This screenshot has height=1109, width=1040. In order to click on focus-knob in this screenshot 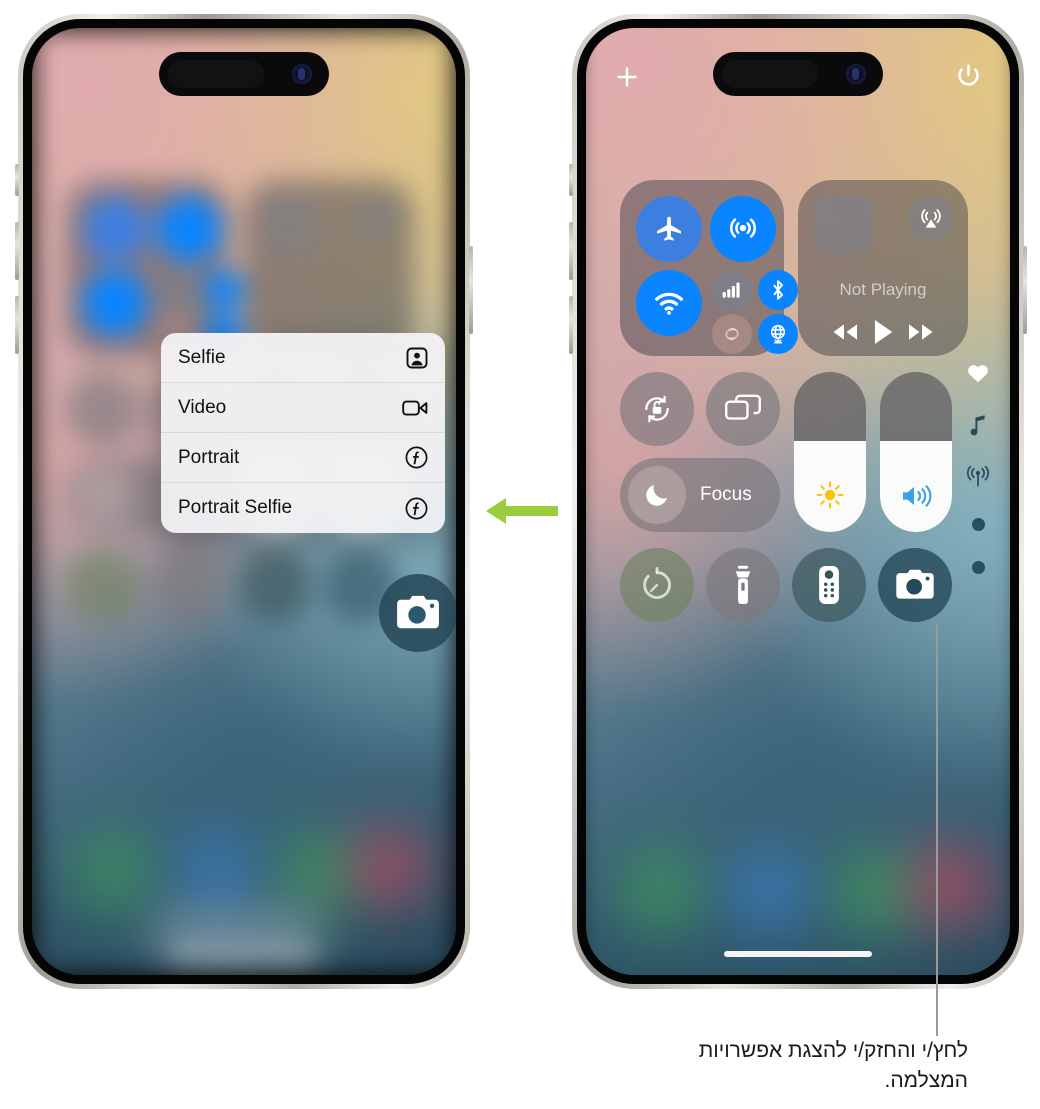, I will do `click(657, 495)`.